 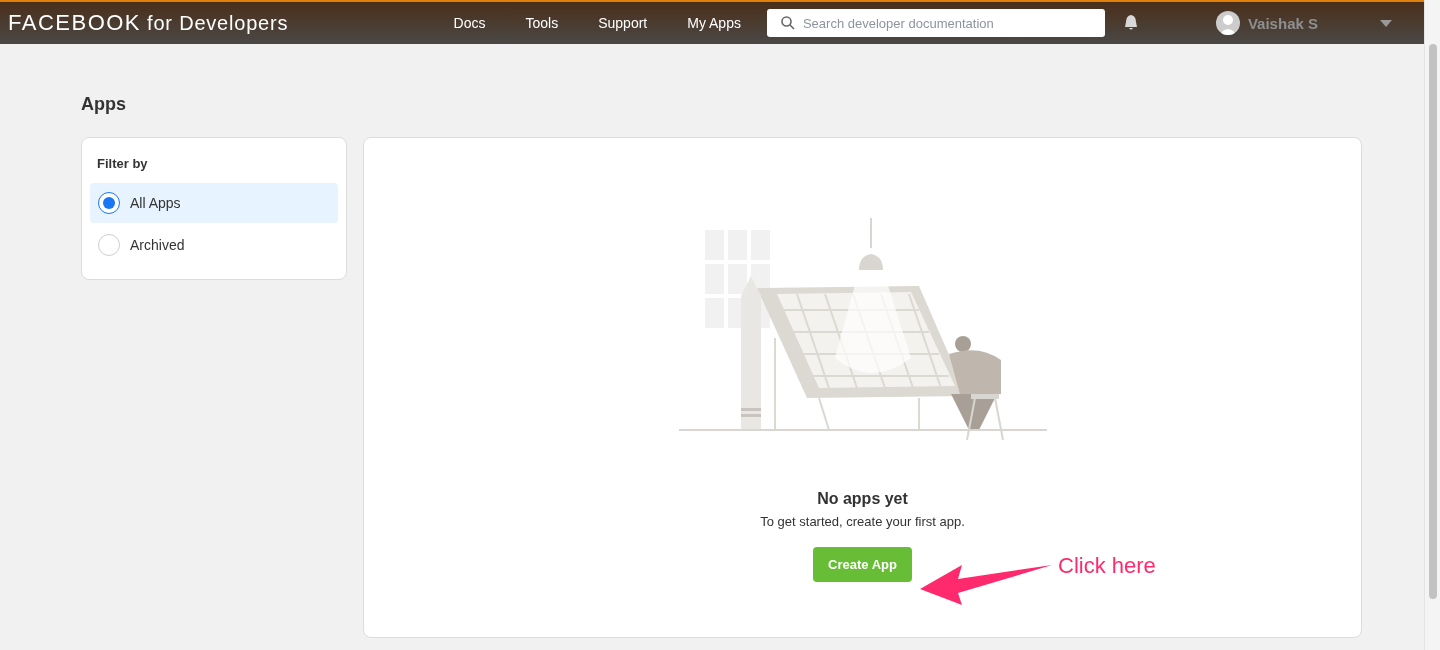 I want to click on nav-link: Tools, so click(x=542, y=23).